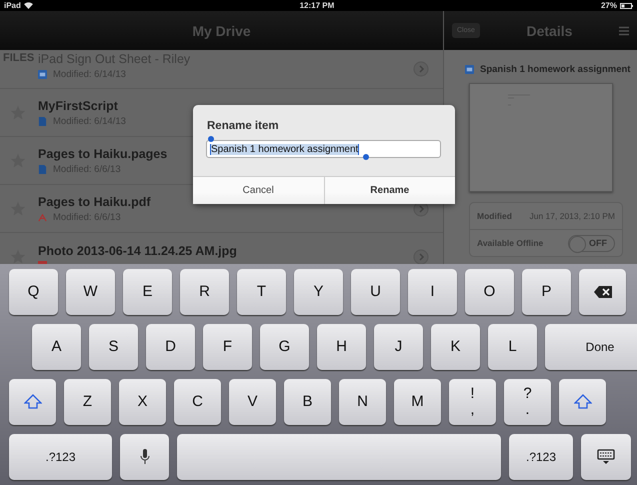 This screenshot has width=637, height=485. Describe the element at coordinates (144, 457) in the screenshot. I see `microphone-key` at that location.